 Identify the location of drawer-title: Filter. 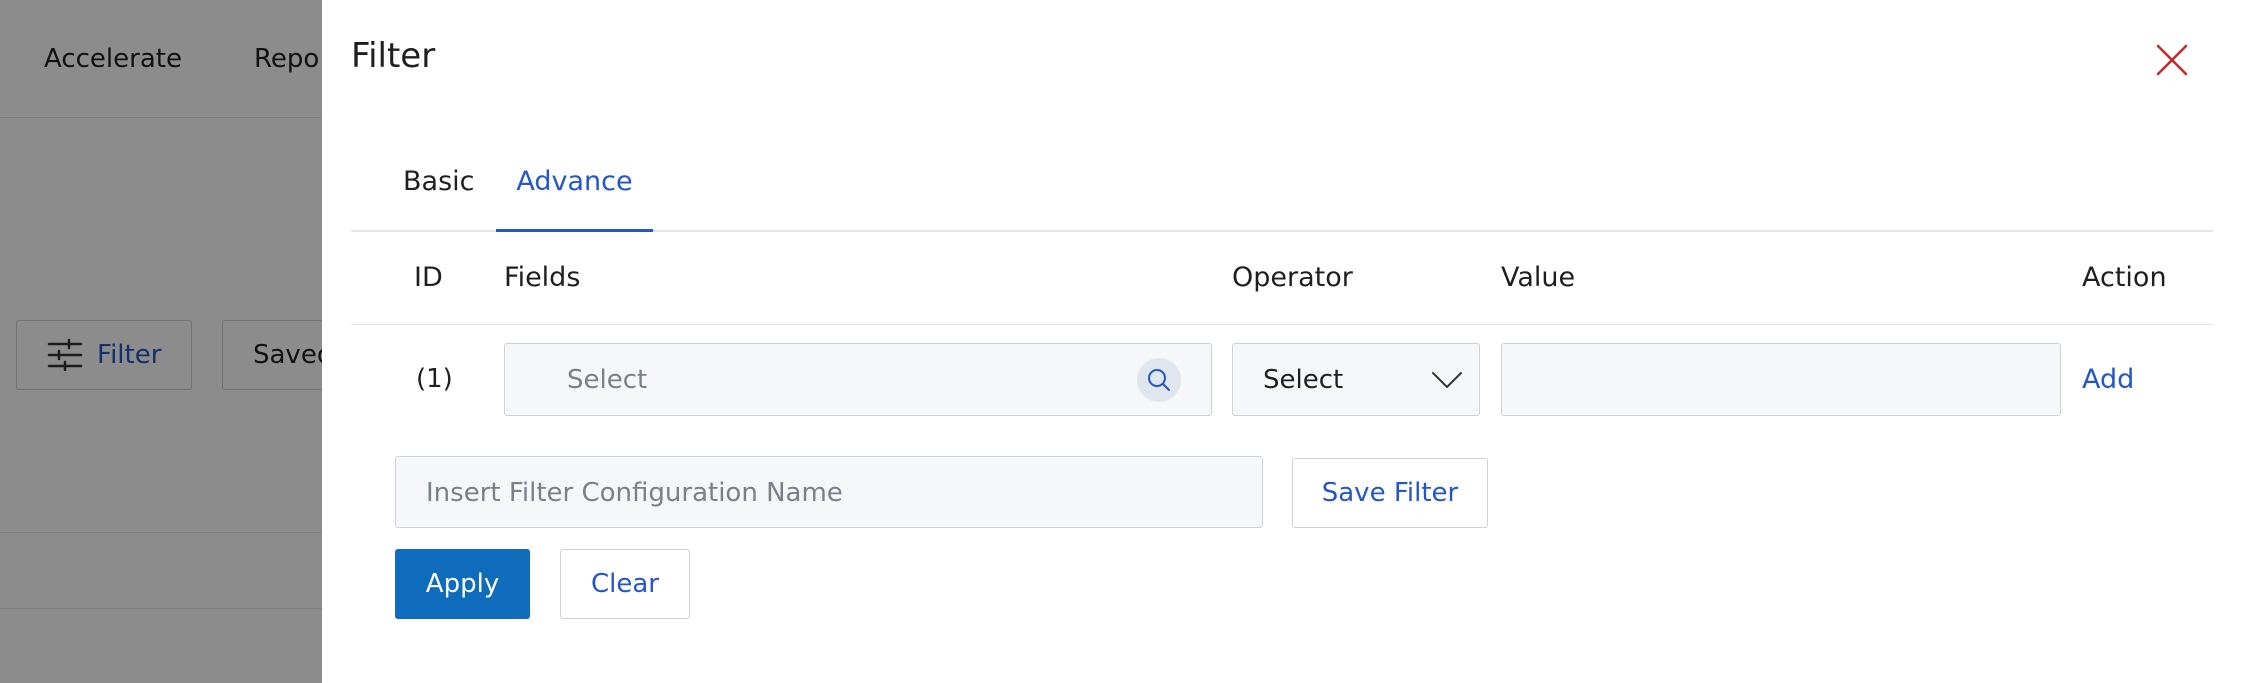
(393, 56).